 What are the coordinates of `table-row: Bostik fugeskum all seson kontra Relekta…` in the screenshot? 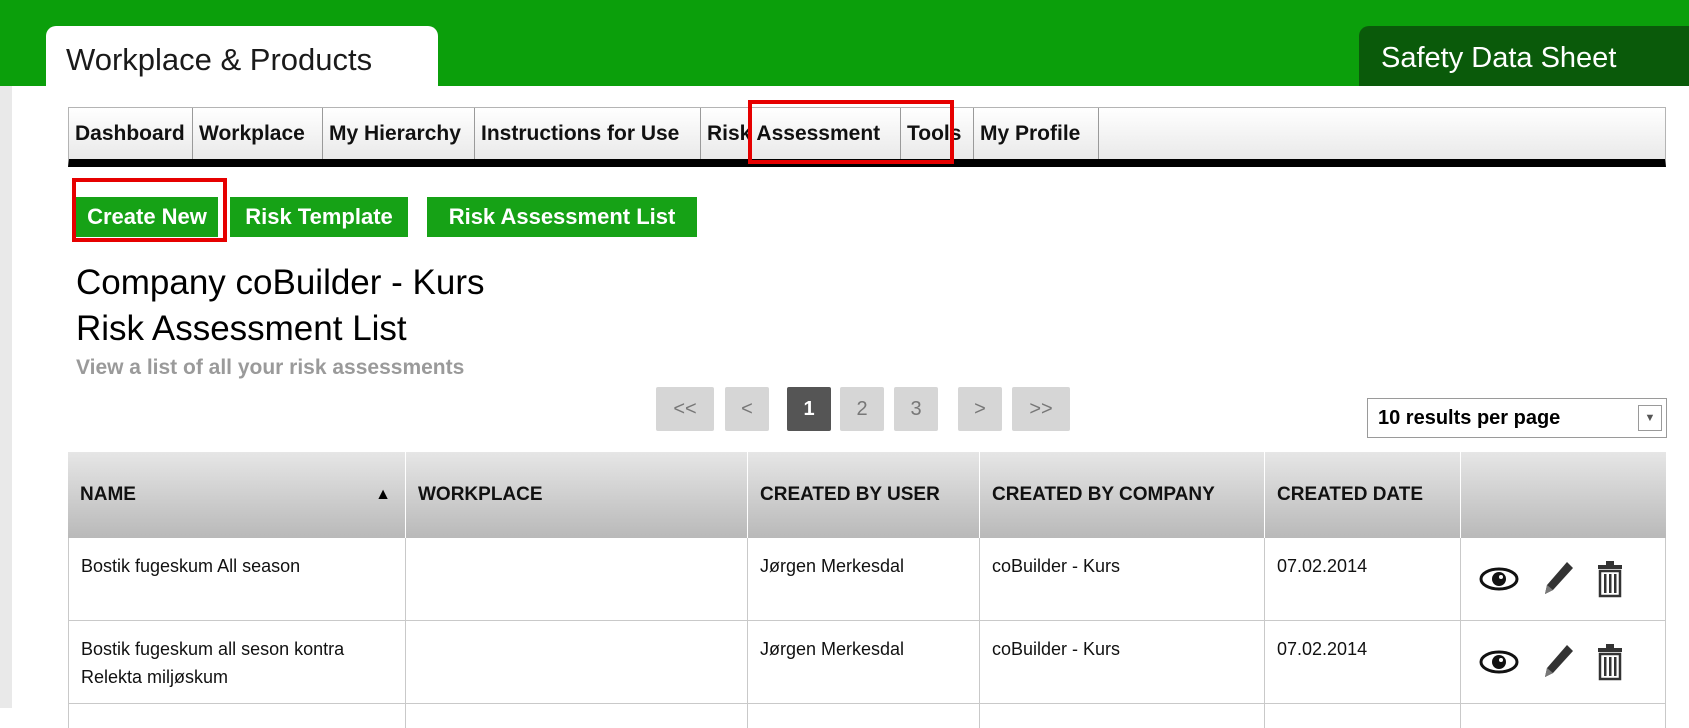 It's located at (867, 662).